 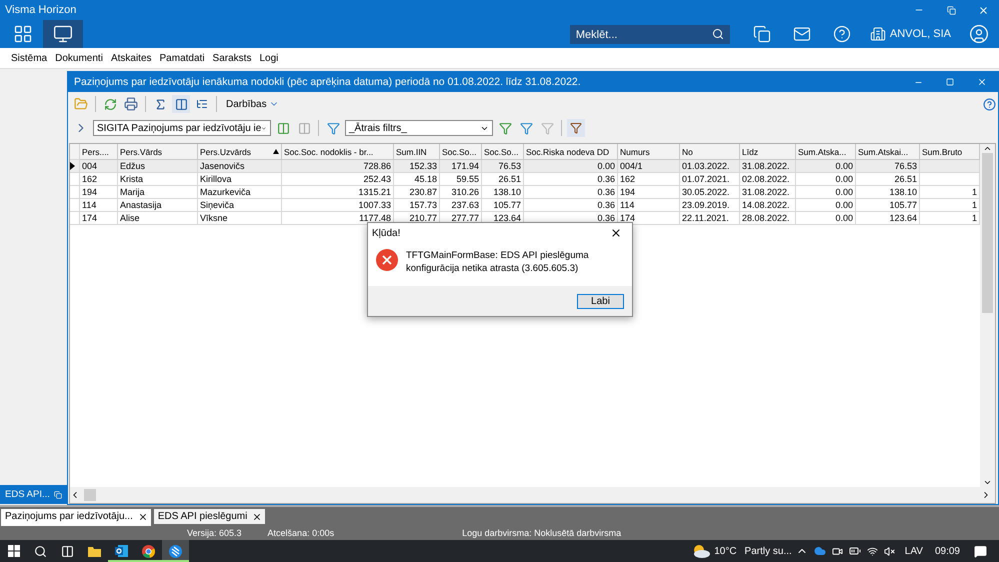 I want to click on dialog-title: Kļūda!, so click(x=386, y=233).